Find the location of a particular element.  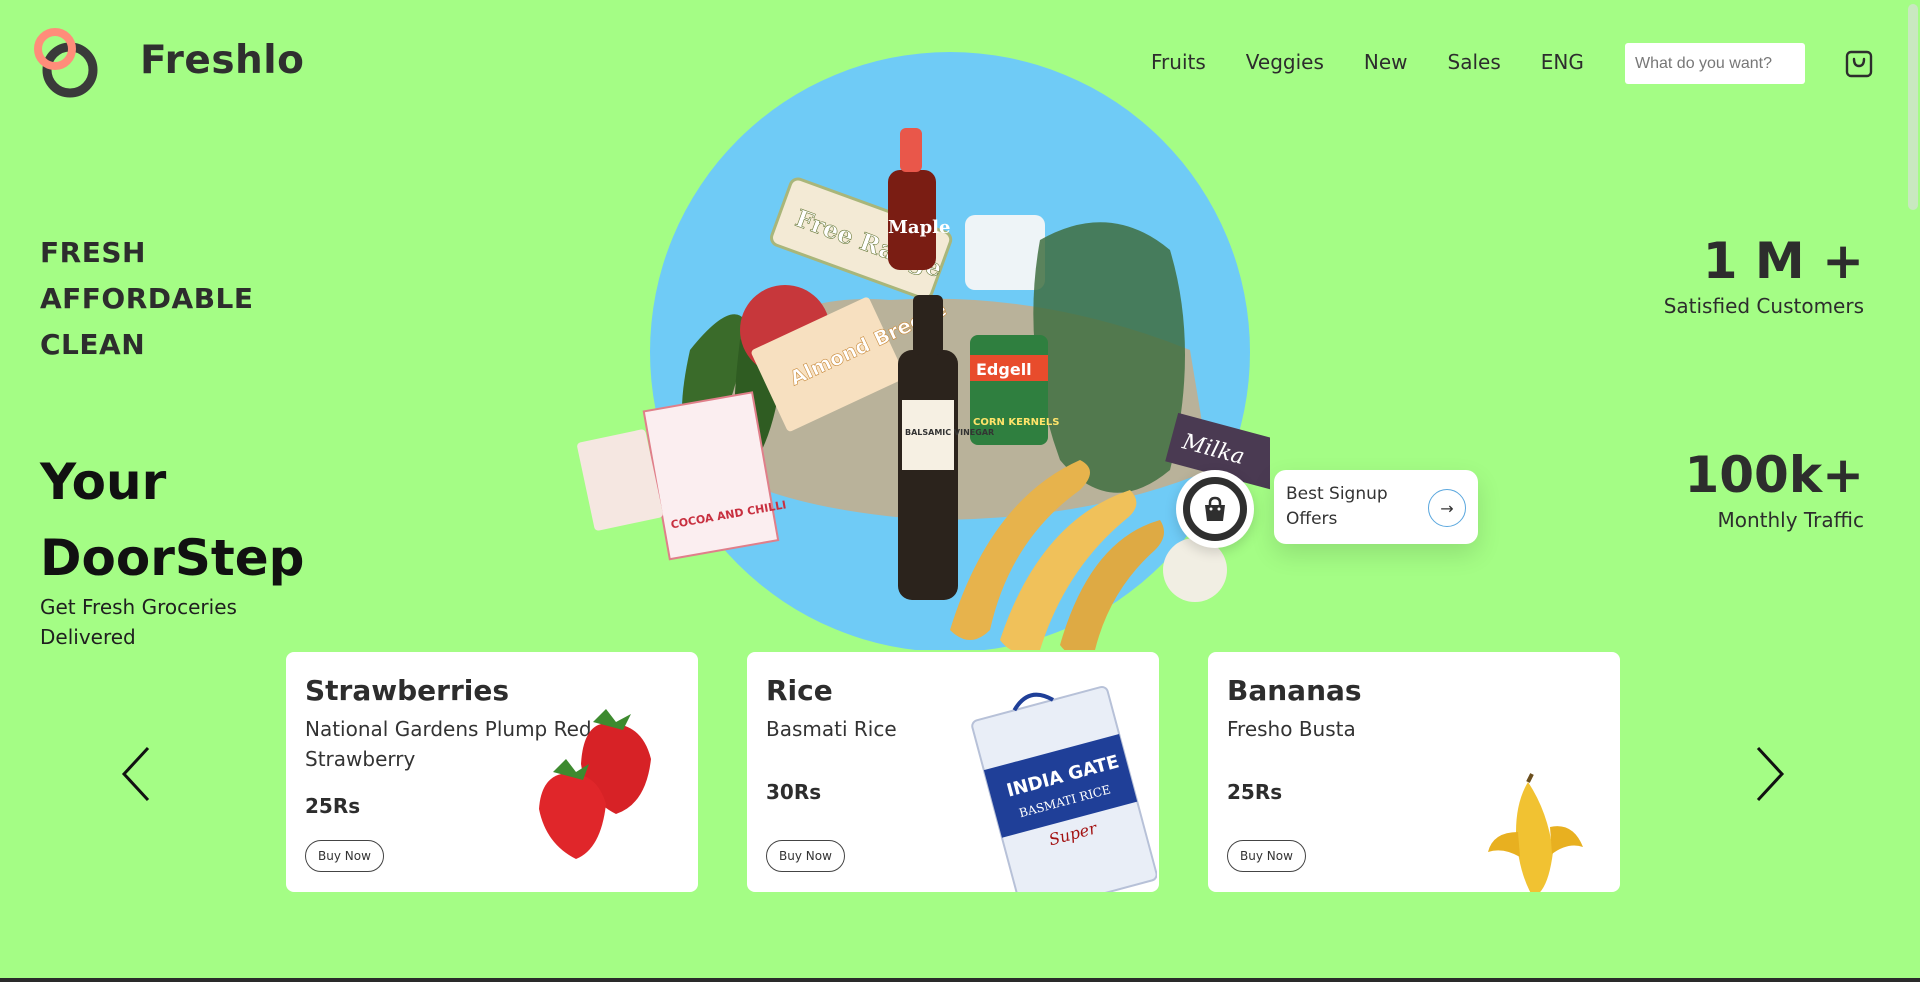

strawberry-image is located at coordinates (595, 784).